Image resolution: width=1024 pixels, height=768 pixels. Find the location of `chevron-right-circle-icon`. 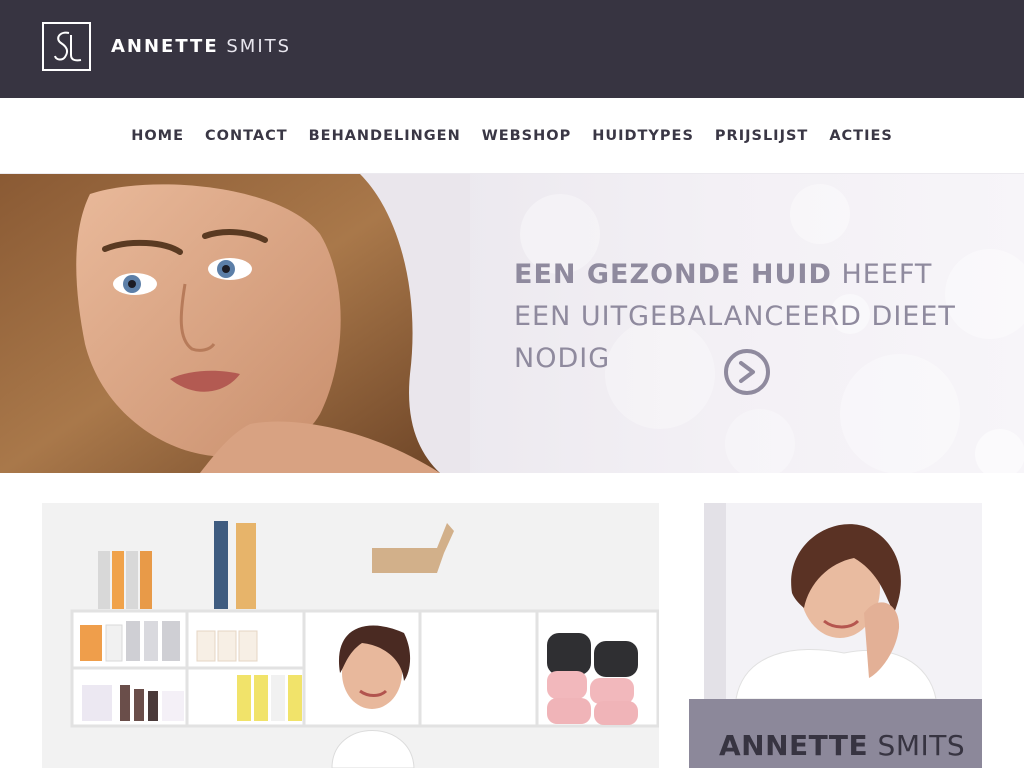

chevron-right-circle-icon is located at coordinates (747, 372).